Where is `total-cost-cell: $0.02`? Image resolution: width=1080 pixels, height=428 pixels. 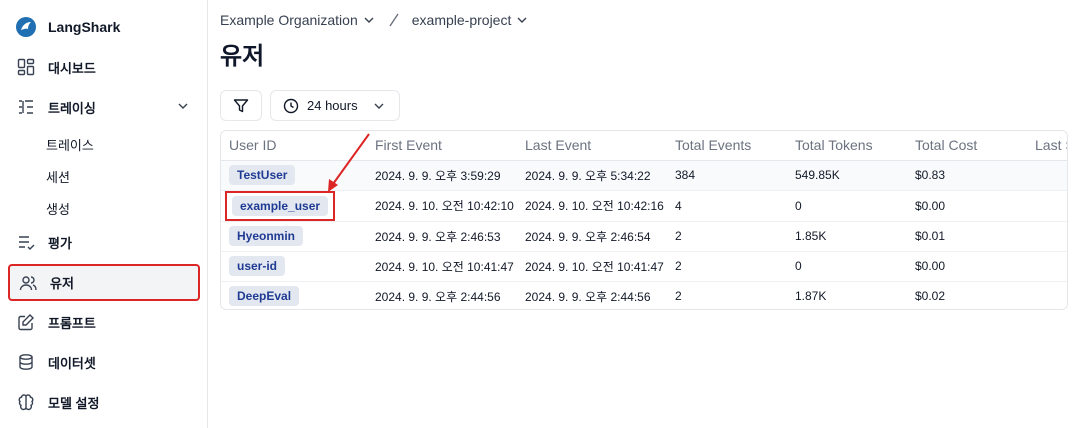 total-cost-cell: $0.02 is located at coordinates (930, 296).